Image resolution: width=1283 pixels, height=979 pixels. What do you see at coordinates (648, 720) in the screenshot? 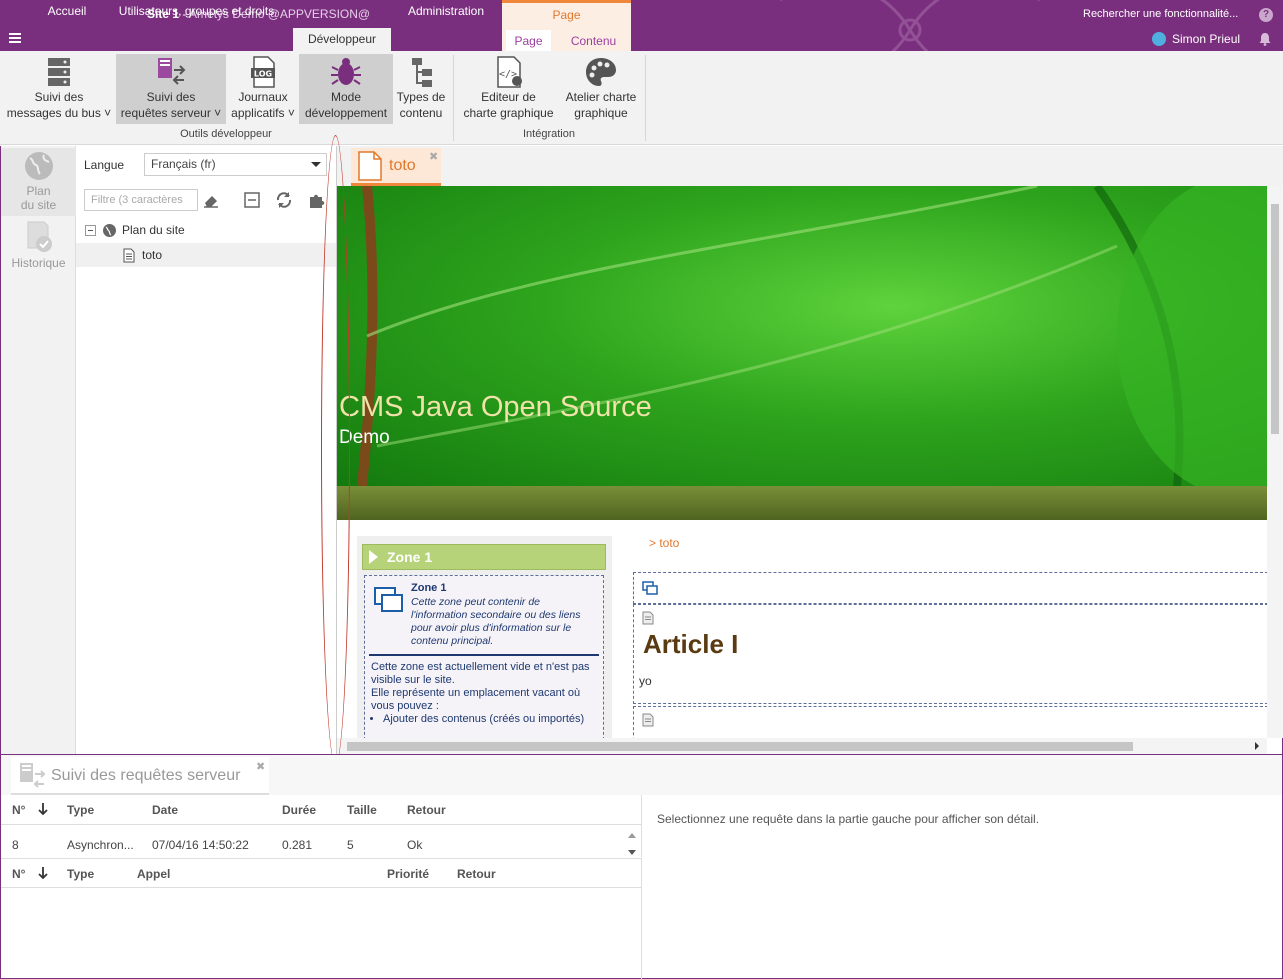
I see `content-icon` at bounding box center [648, 720].